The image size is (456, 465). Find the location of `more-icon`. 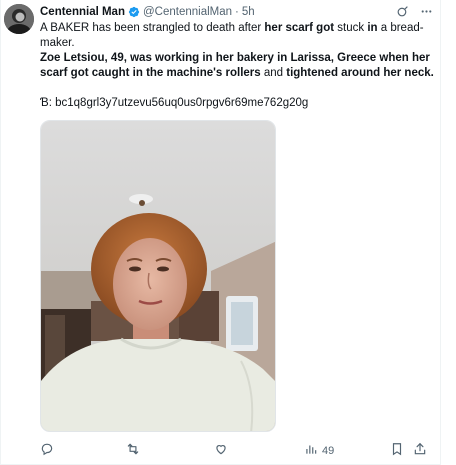

more-icon is located at coordinates (426, 11).